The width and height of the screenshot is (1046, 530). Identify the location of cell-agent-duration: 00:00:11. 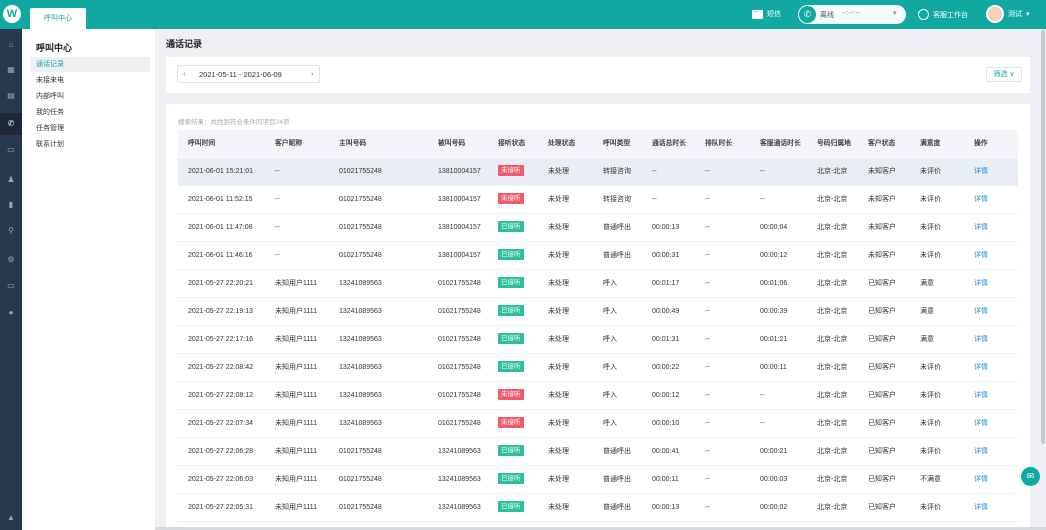
(773, 367).